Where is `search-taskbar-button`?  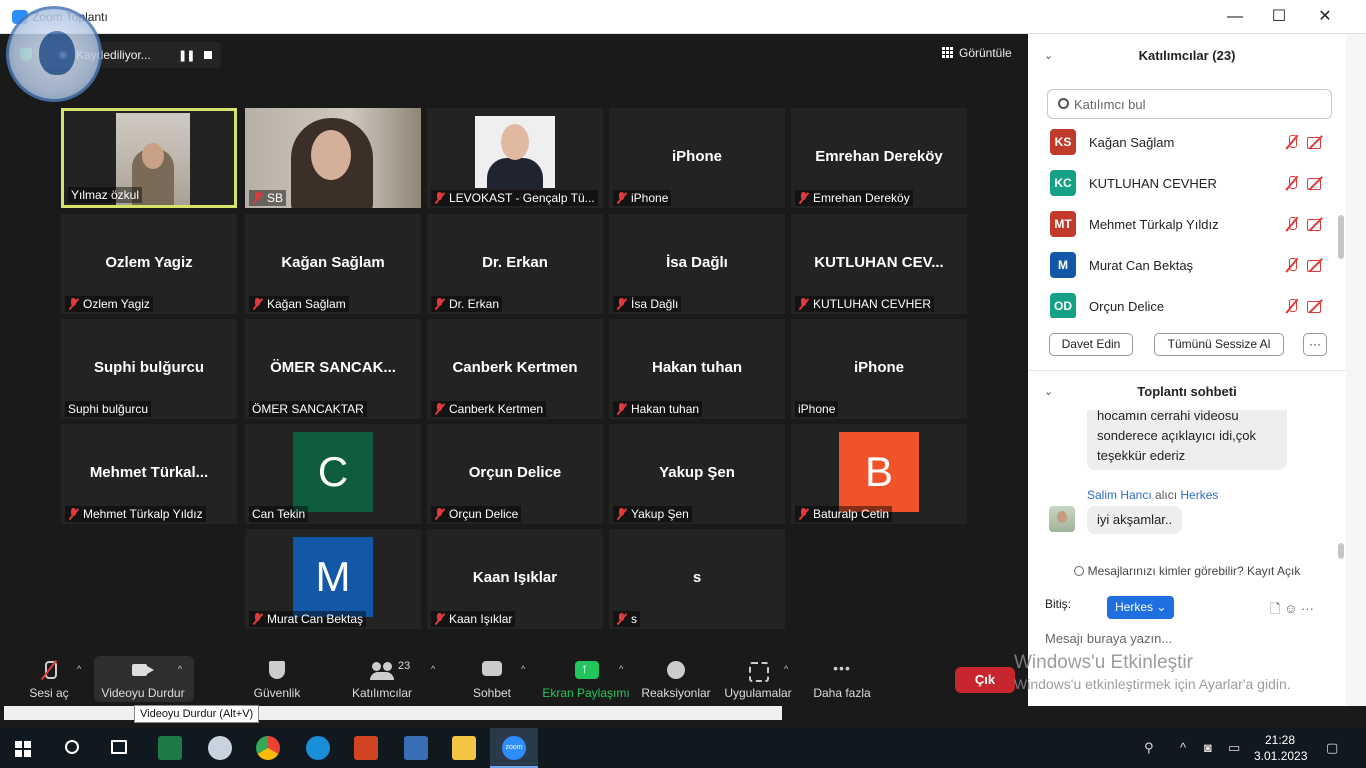
search-taskbar-button is located at coordinates (72, 748).